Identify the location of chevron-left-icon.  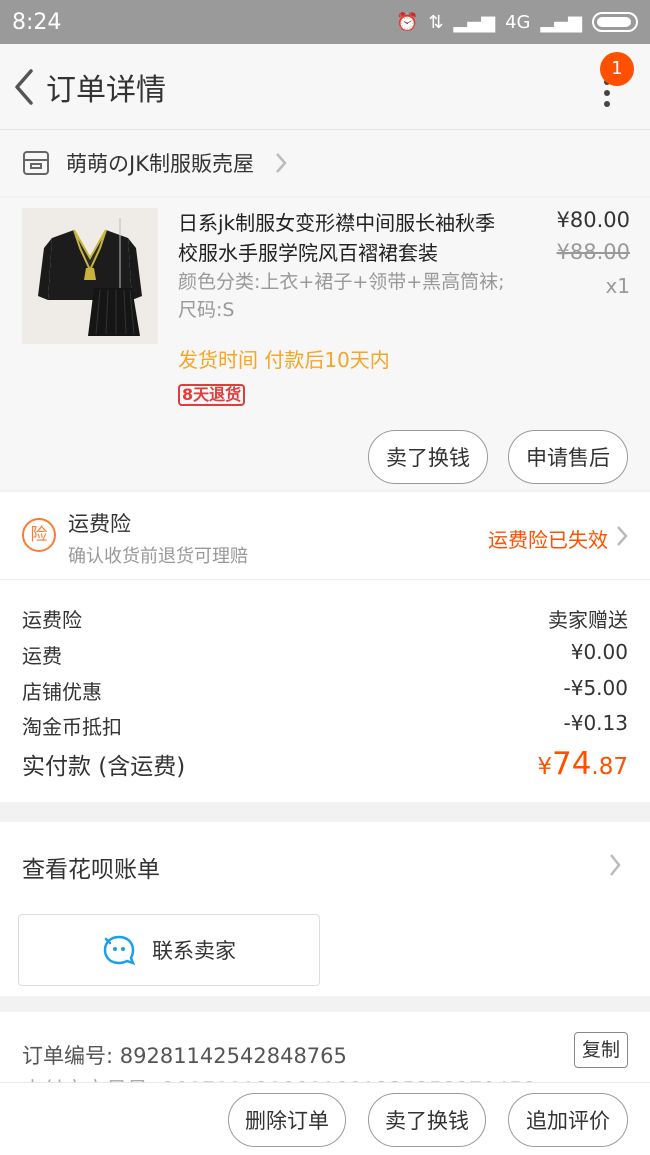
(24, 86).